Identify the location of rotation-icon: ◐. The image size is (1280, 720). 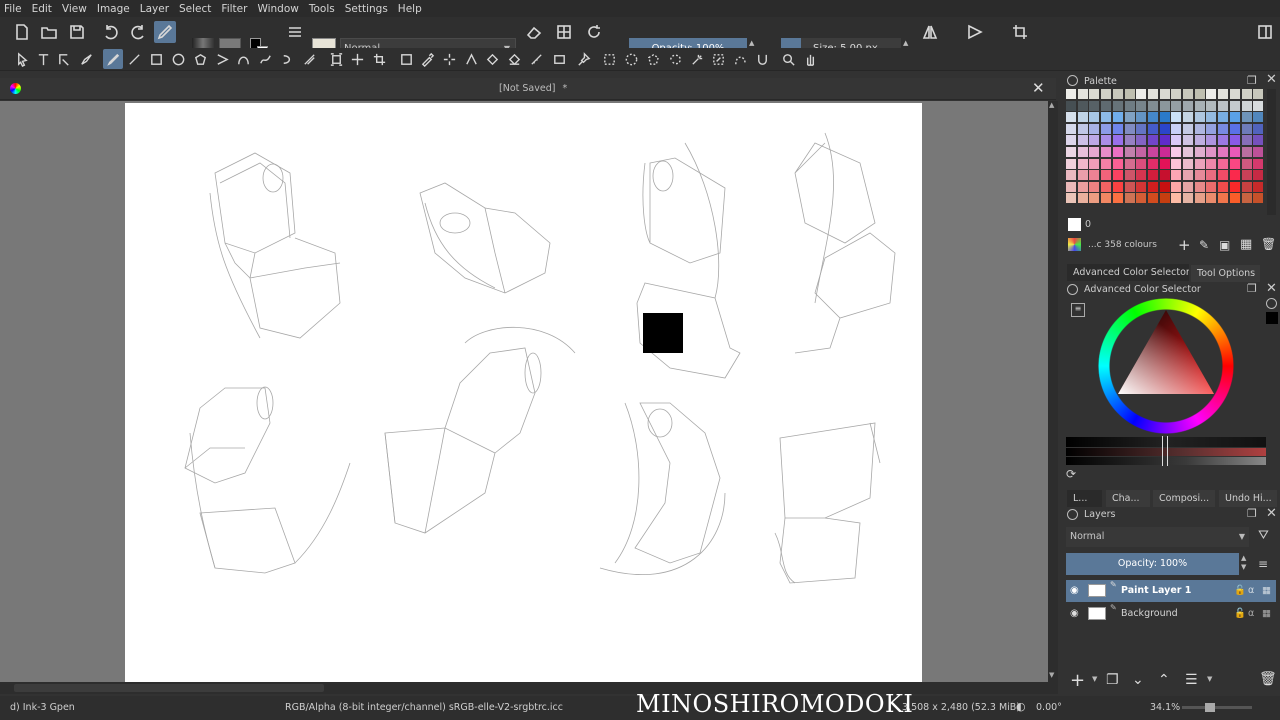
(1021, 706).